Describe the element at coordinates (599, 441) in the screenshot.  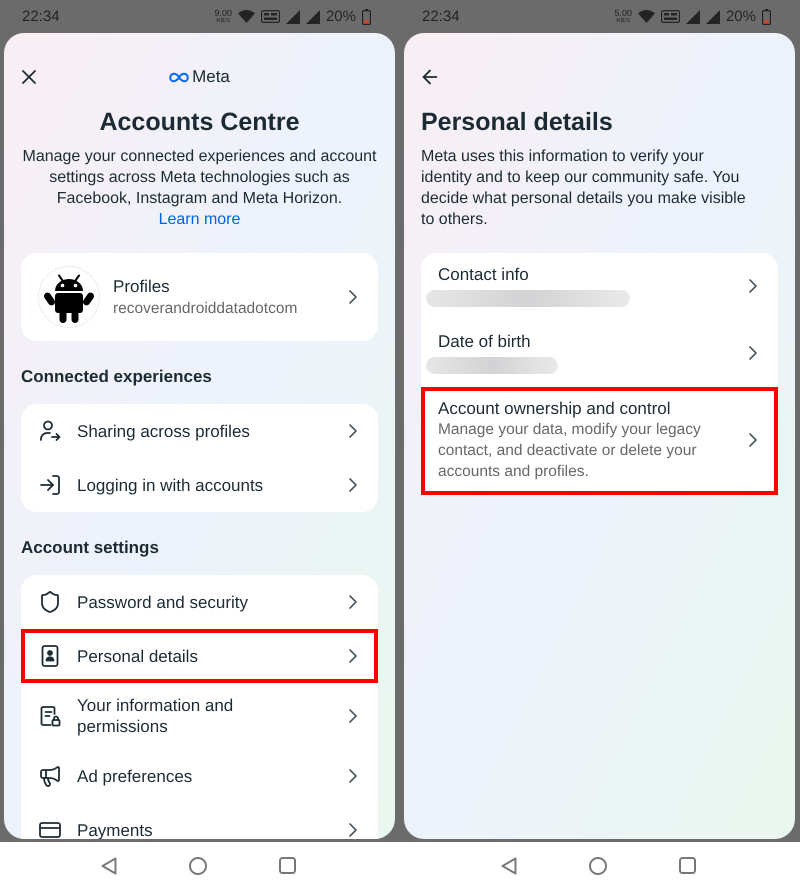
I see `detail-row: Account ownership and control Manage your data, modify your legacy contact, and deactivate or delete your accounts and profiles.` at that location.